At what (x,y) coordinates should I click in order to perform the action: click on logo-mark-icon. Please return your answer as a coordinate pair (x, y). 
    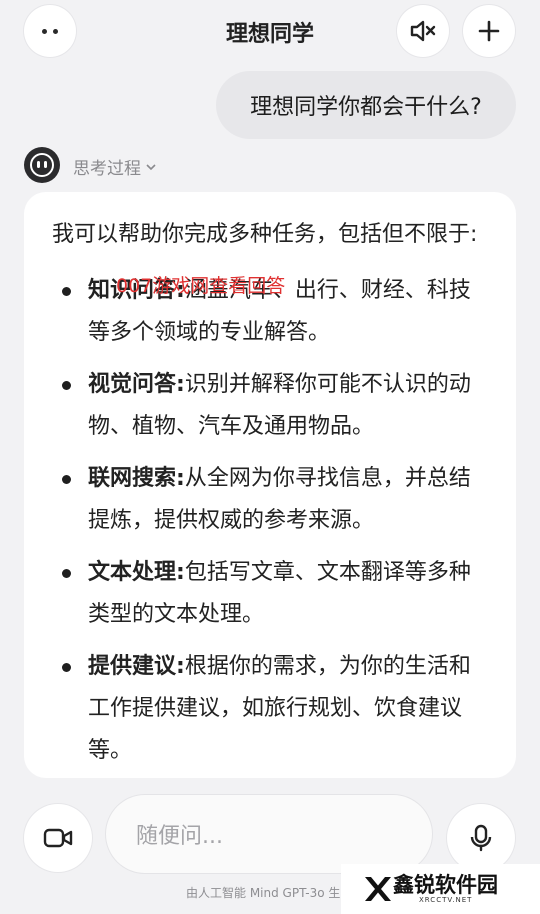
    Looking at the image, I should click on (378, 889).